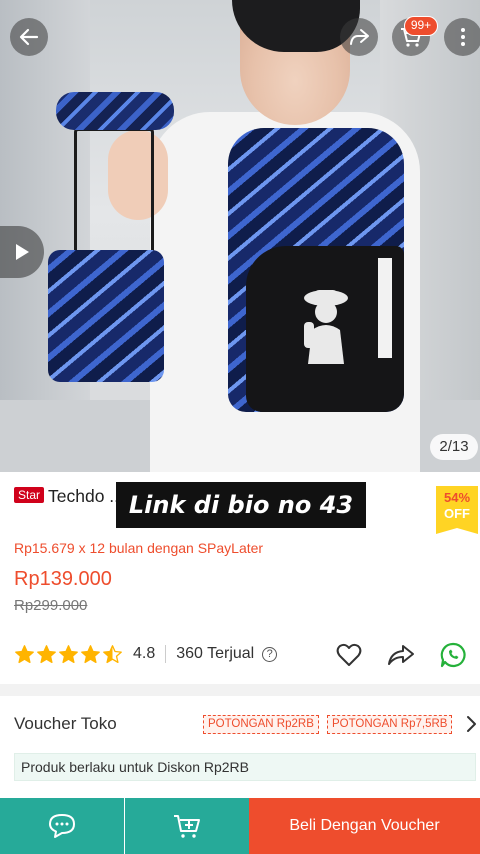  What do you see at coordinates (106, 316) in the screenshot?
I see `sling-bag` at bounding box center [106, 316].